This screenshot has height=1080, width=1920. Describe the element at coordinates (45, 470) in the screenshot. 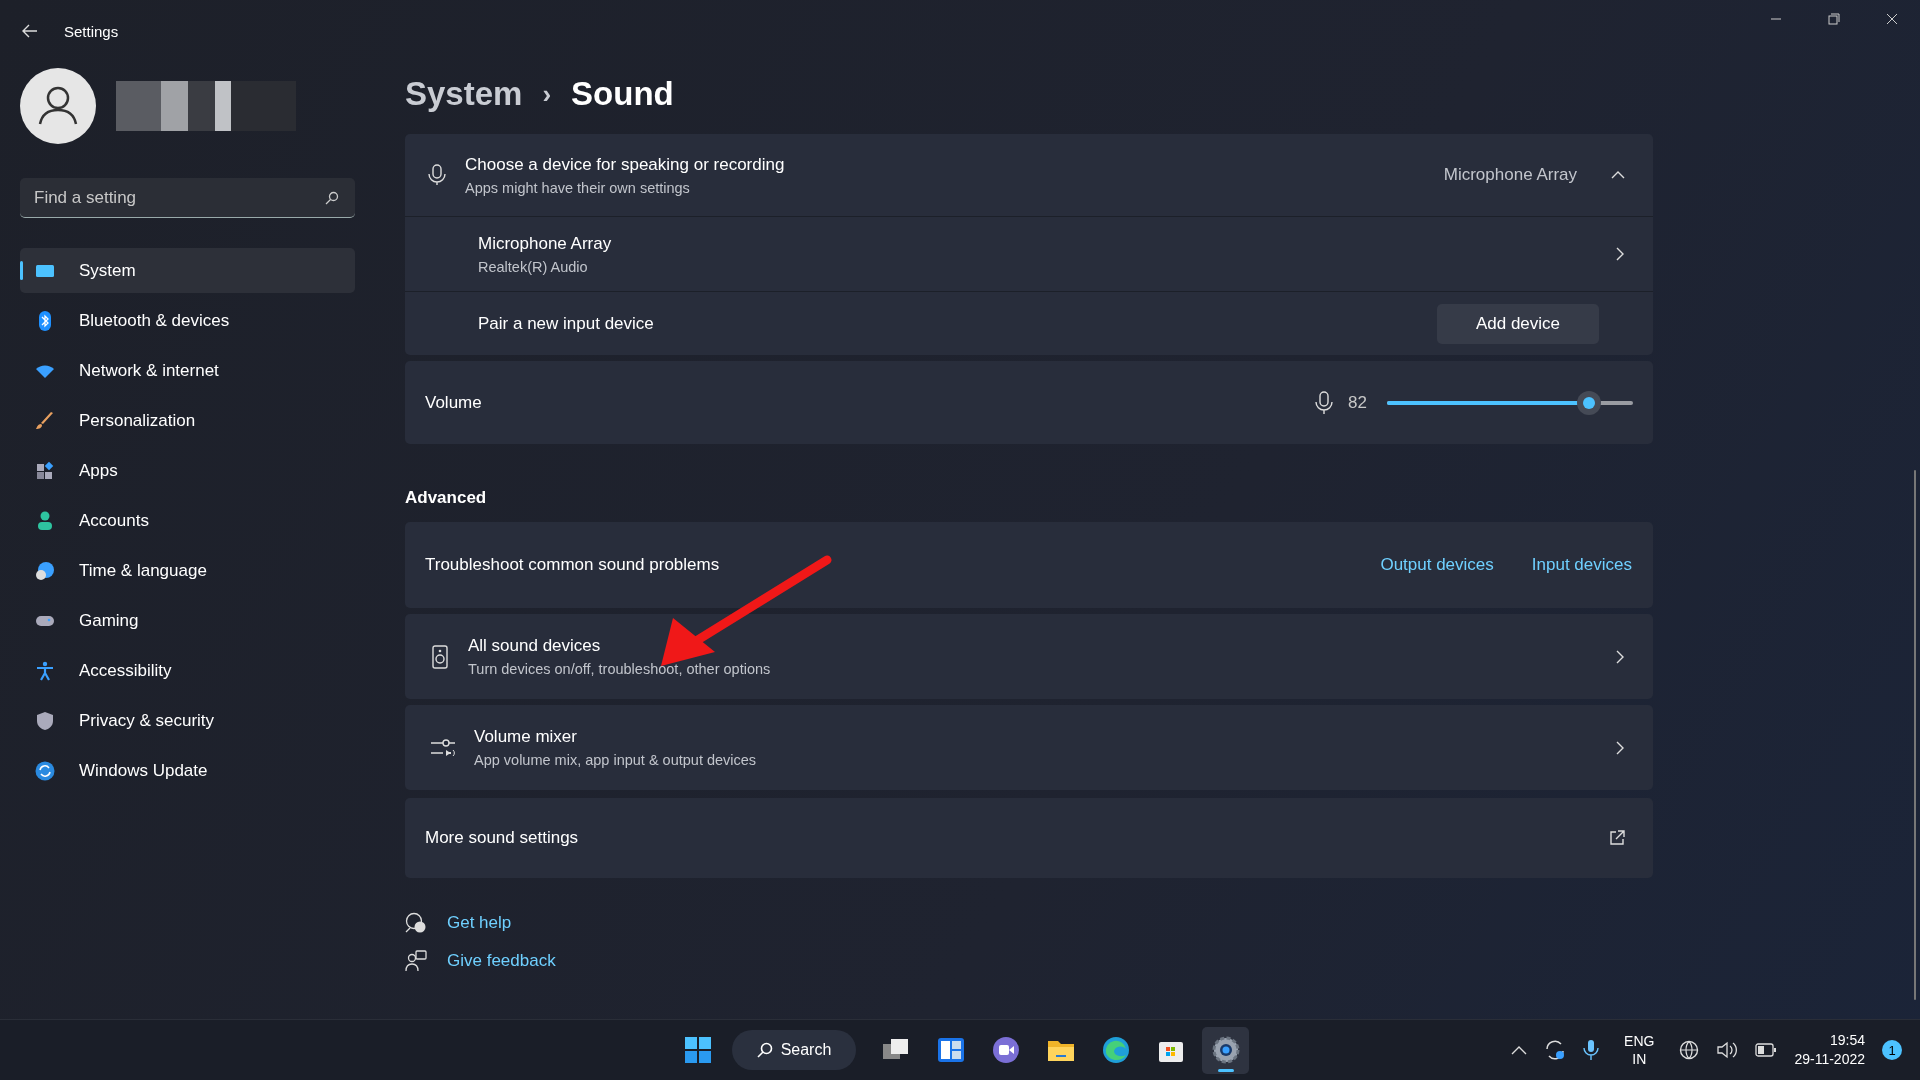

I see `apps-icon` at that location.